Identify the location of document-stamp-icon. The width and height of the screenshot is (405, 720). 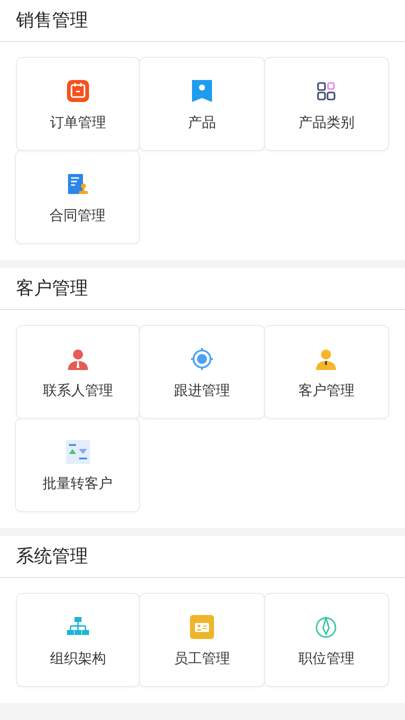
(78, 184).